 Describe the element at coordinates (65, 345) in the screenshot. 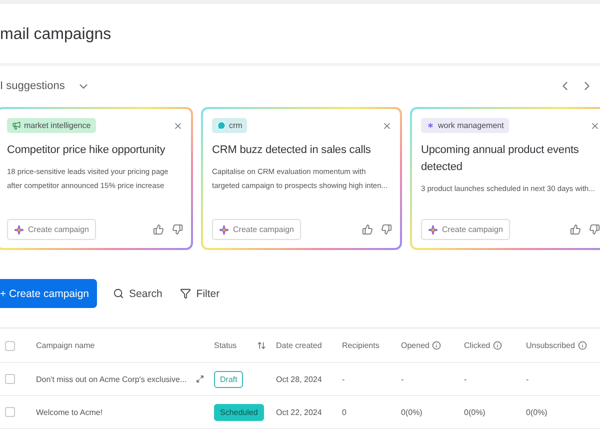

I see `column-header: Campaign name` at that location.